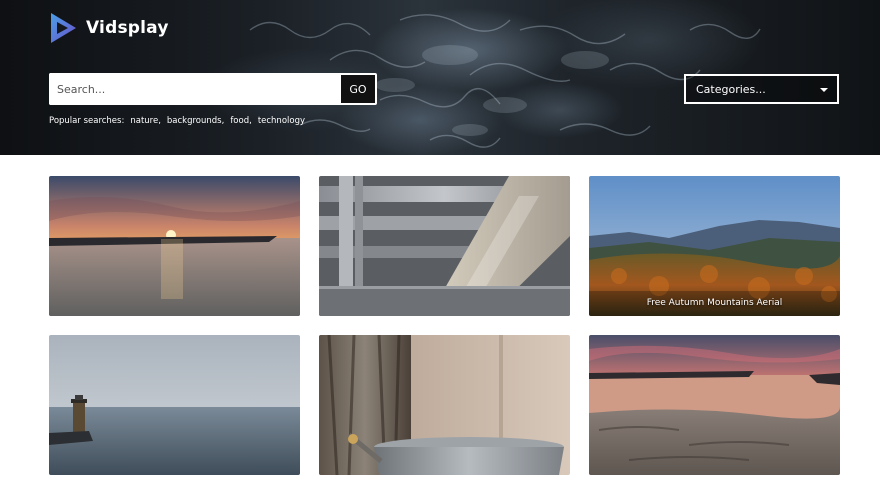 The width and height of the screenshot is (880, 487). I want to click on video-card-machinery, so click(444, 246).